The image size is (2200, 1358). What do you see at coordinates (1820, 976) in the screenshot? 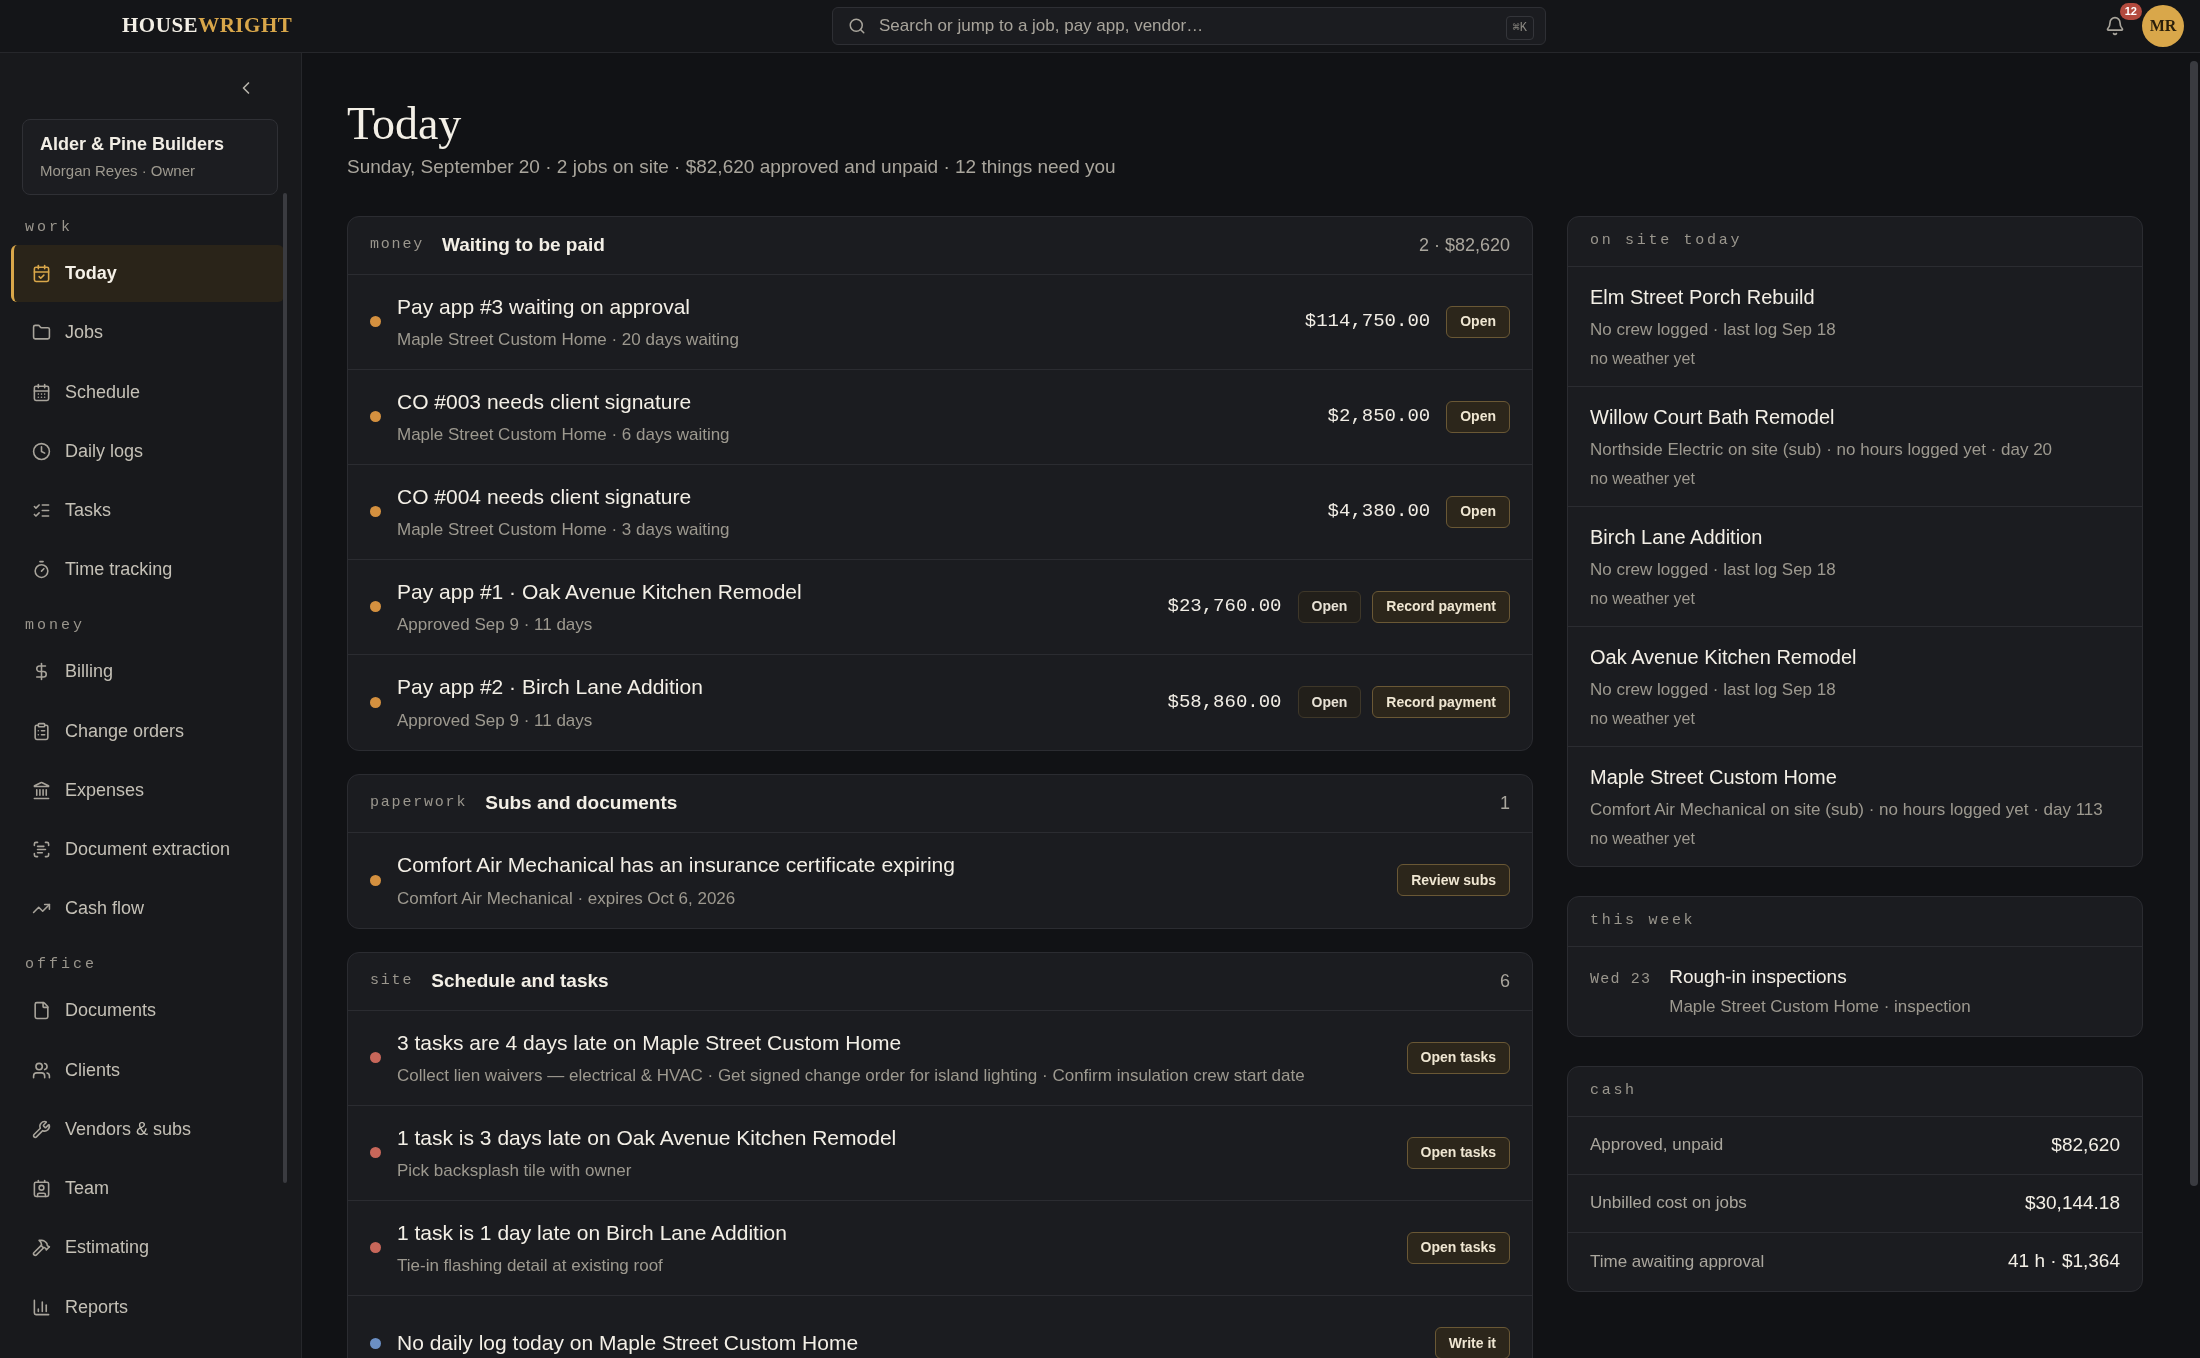
I see `event-title: Rough-in inspections` at bounding box center [1820, 976].